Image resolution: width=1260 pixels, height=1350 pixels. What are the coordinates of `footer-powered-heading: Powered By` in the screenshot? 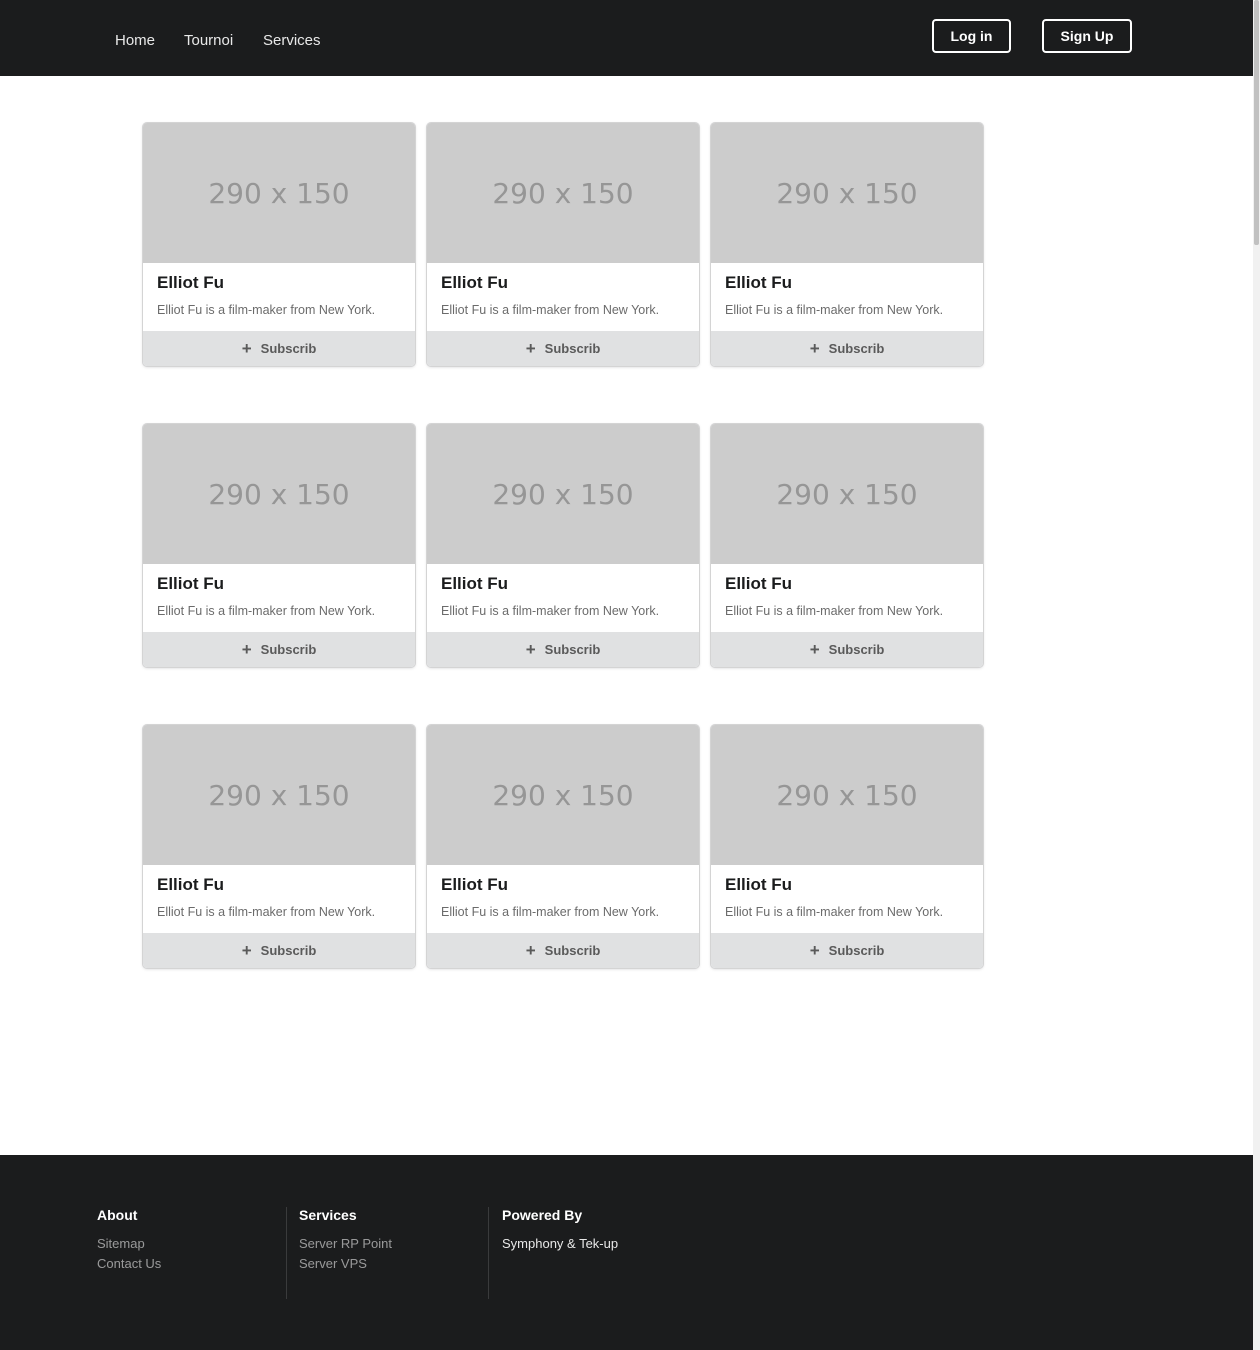 It's located at (542, 1215).